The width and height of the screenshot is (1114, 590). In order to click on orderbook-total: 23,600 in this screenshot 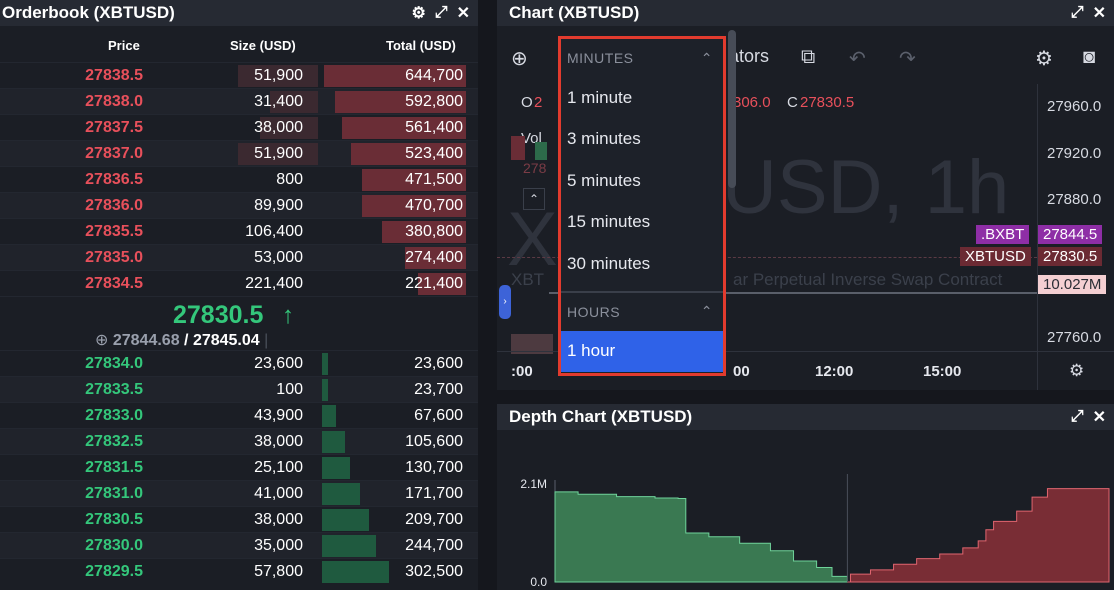, I will do `click(438, 363)`.